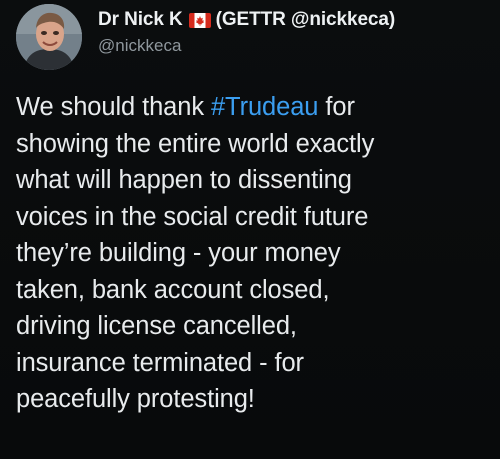  I want to click on hashtag-link: #Trudeau, so click(265, 107).